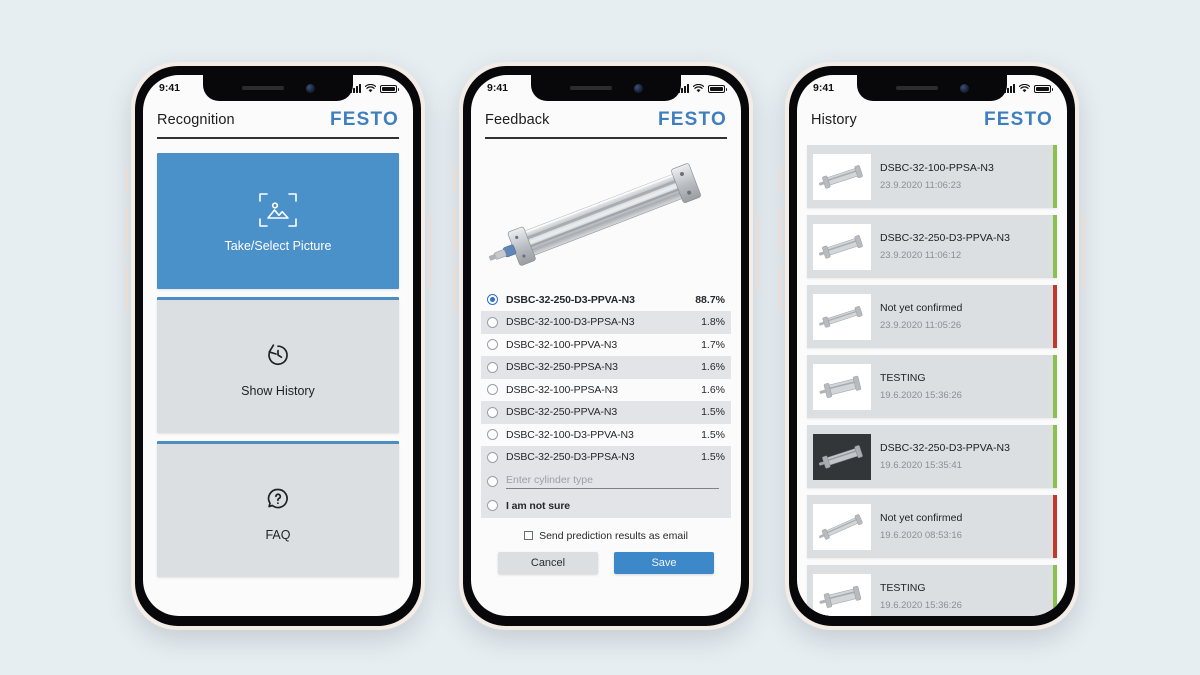 This screenshot has height=675, width=1200. Describe the element at coordinates (278, 245) in the screenshot. I see `tile-label: Take/Select Picture` at that location.